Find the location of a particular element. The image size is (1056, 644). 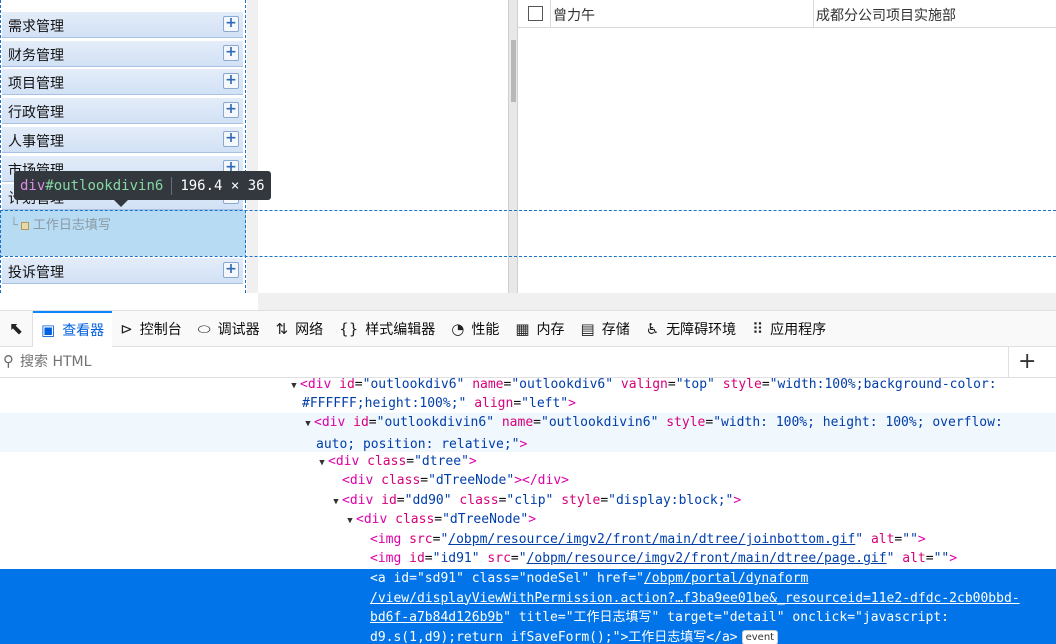

tooltip-tag: div is located at coordinates (33, 185).